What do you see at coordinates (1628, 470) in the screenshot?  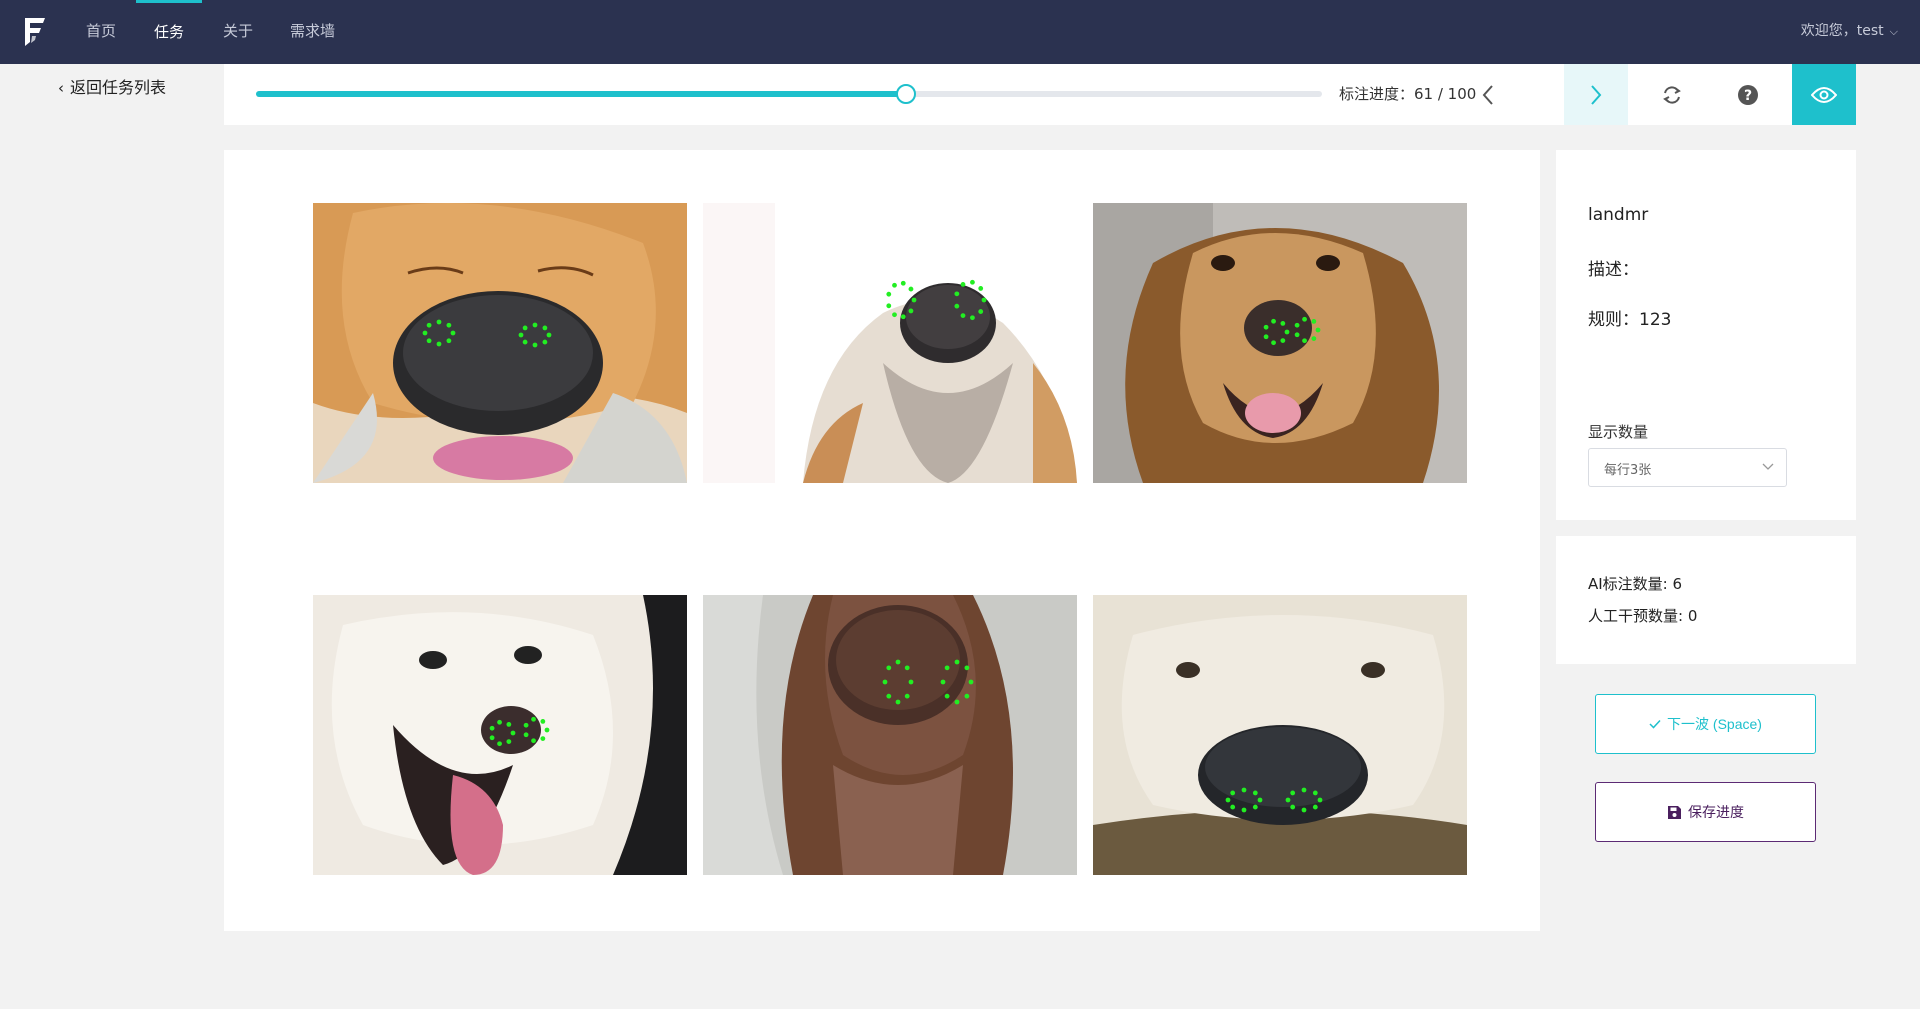 I see `display-count-value: 每行3张` at bounding box center [1628, 470].